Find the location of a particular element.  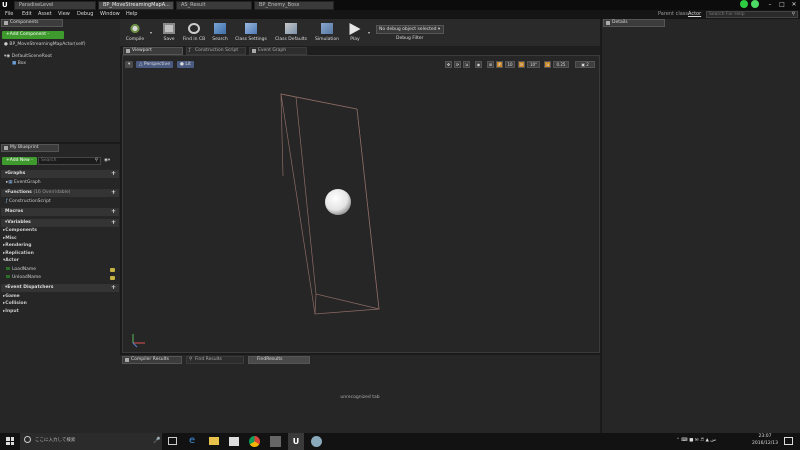

menu-view: View is located at coordinates (64, 14).